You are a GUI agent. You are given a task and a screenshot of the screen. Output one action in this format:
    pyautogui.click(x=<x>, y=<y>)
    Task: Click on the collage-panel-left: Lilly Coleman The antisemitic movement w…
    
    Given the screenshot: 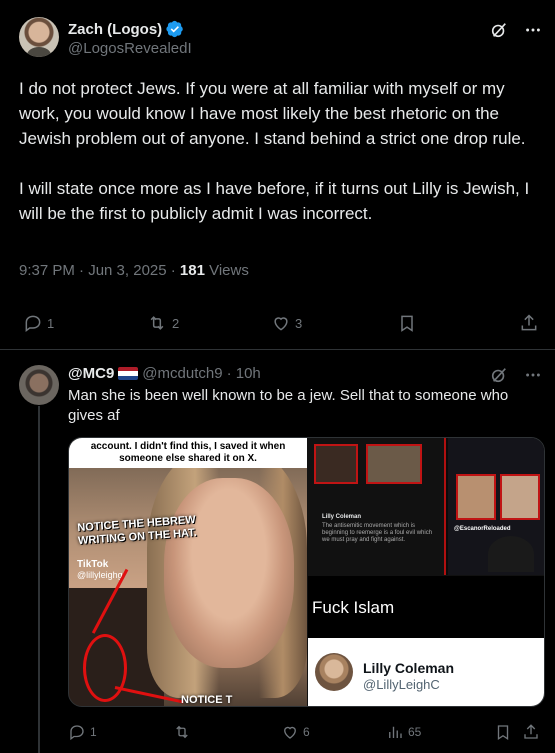 What is the action you would take?
    pyautogui.click(x=377, y=506)
    